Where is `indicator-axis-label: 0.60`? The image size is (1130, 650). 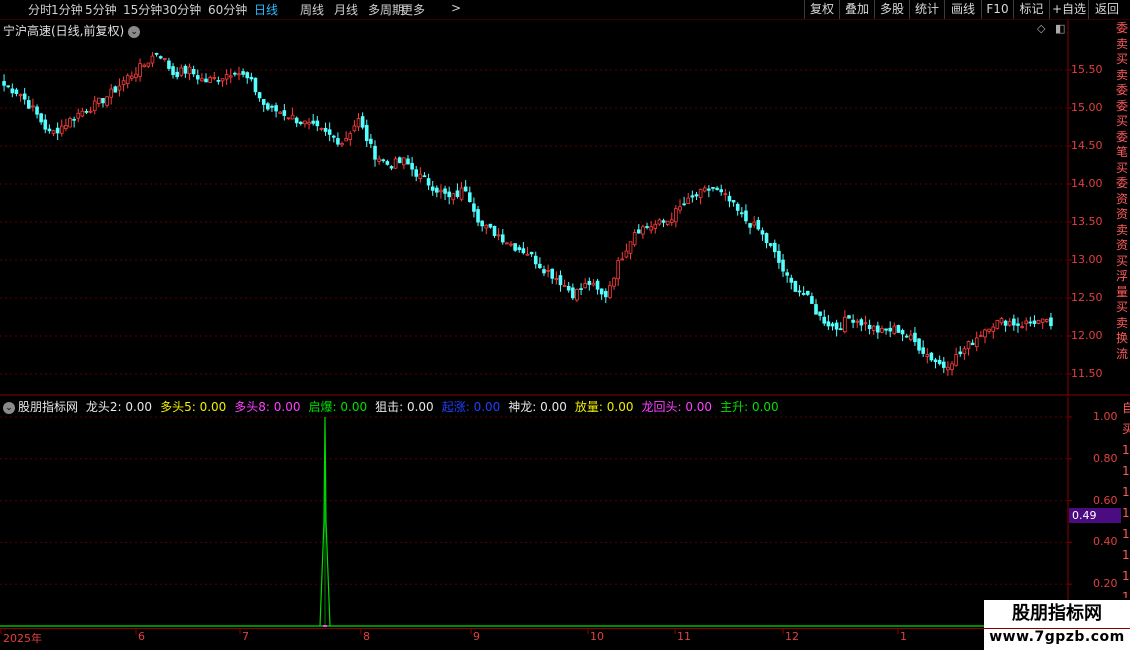
indicator-axis-label: 0.60 is located at coordinates (1105, 500).